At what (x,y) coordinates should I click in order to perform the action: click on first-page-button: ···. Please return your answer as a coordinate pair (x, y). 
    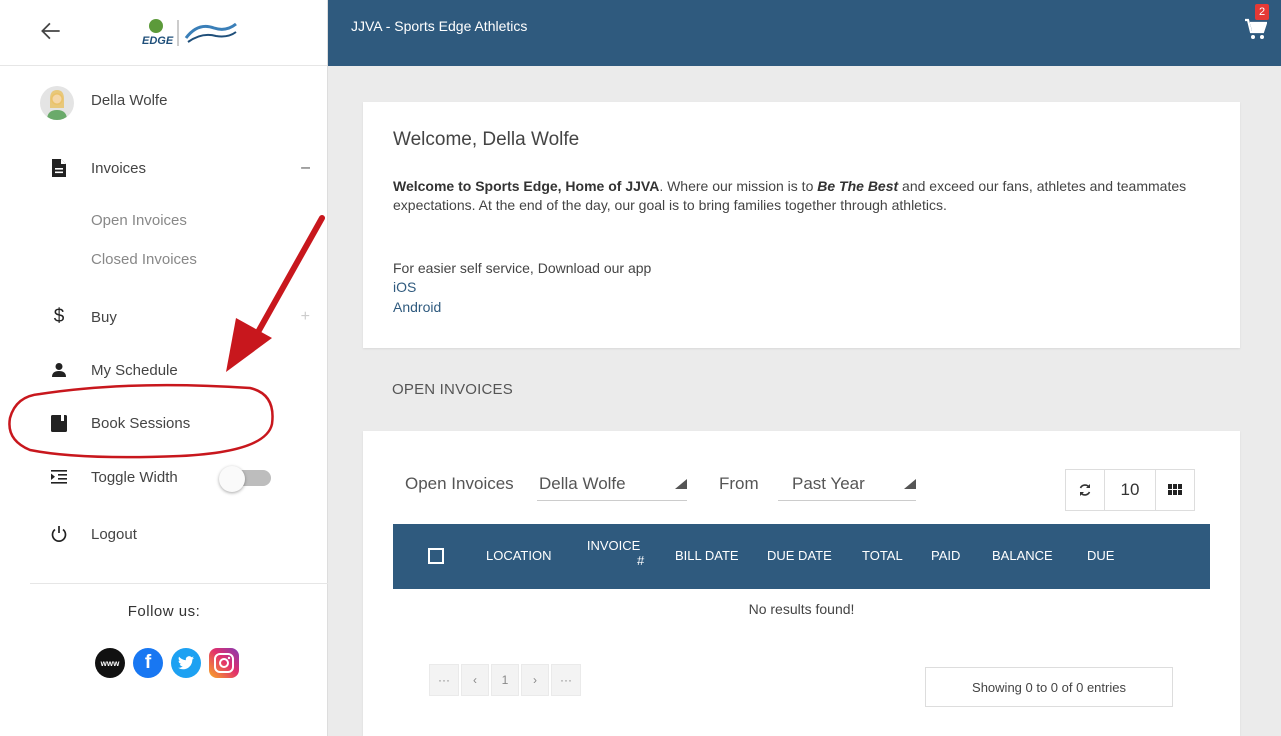
    Looking at the image, I should click on (444, 680).